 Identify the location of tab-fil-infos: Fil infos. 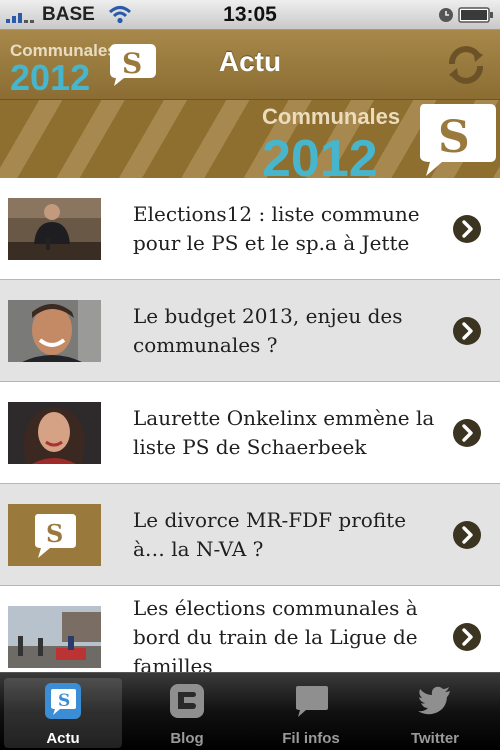
(311, 713).